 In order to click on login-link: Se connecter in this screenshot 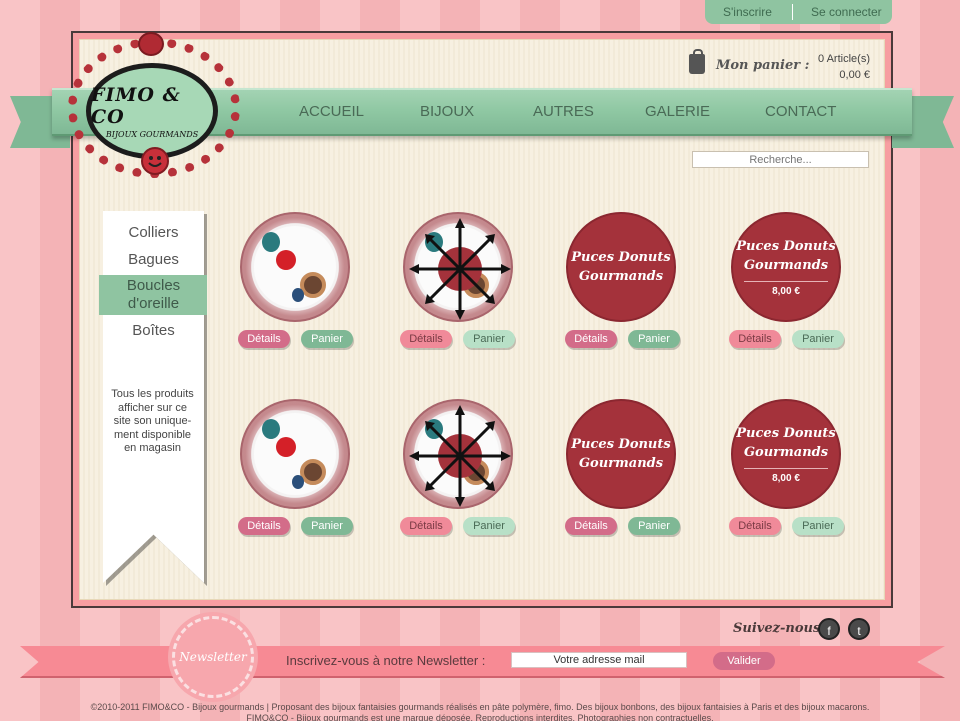, I will do `click(846, 12)`.